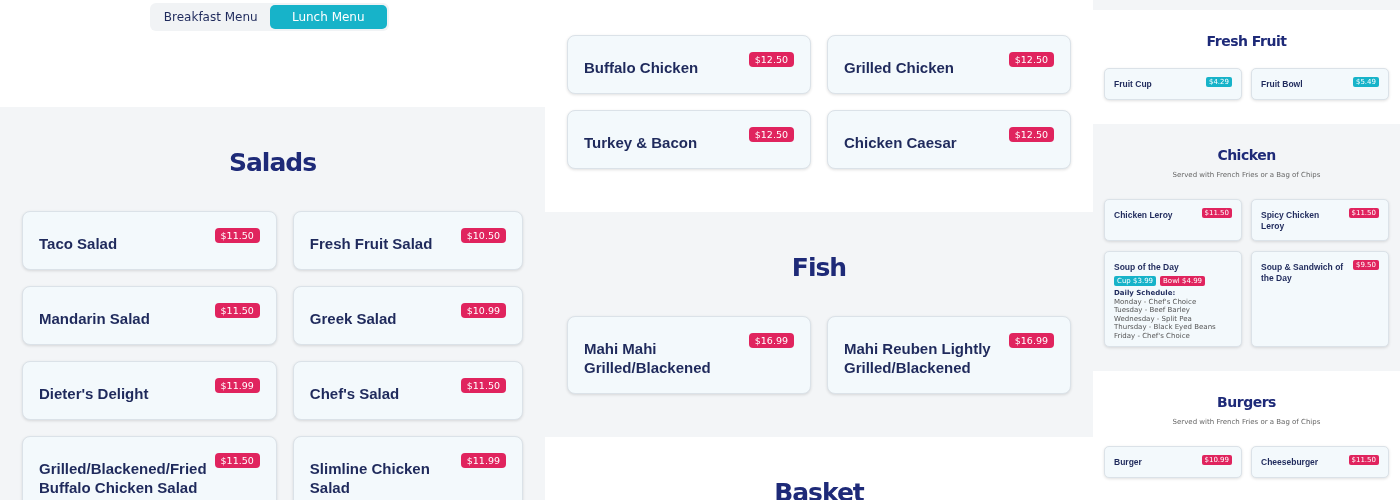  I want to click on price-badge: $10.99, so click(483, 310).